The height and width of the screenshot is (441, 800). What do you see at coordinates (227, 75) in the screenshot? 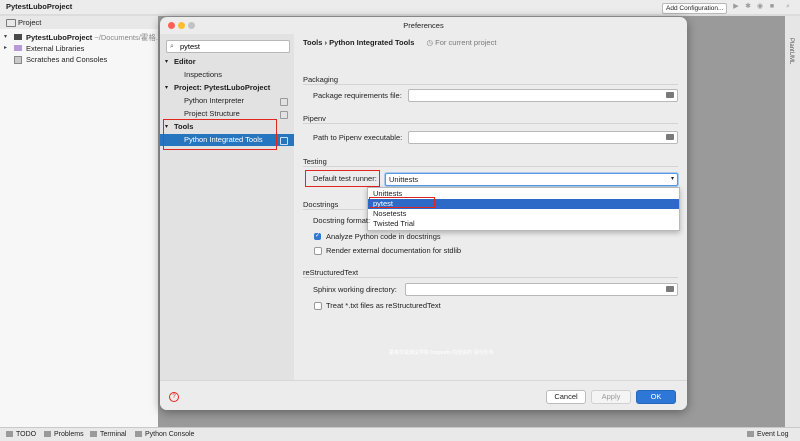
I see `nav-inspections: Inspections` at bounding box center [227, 75].